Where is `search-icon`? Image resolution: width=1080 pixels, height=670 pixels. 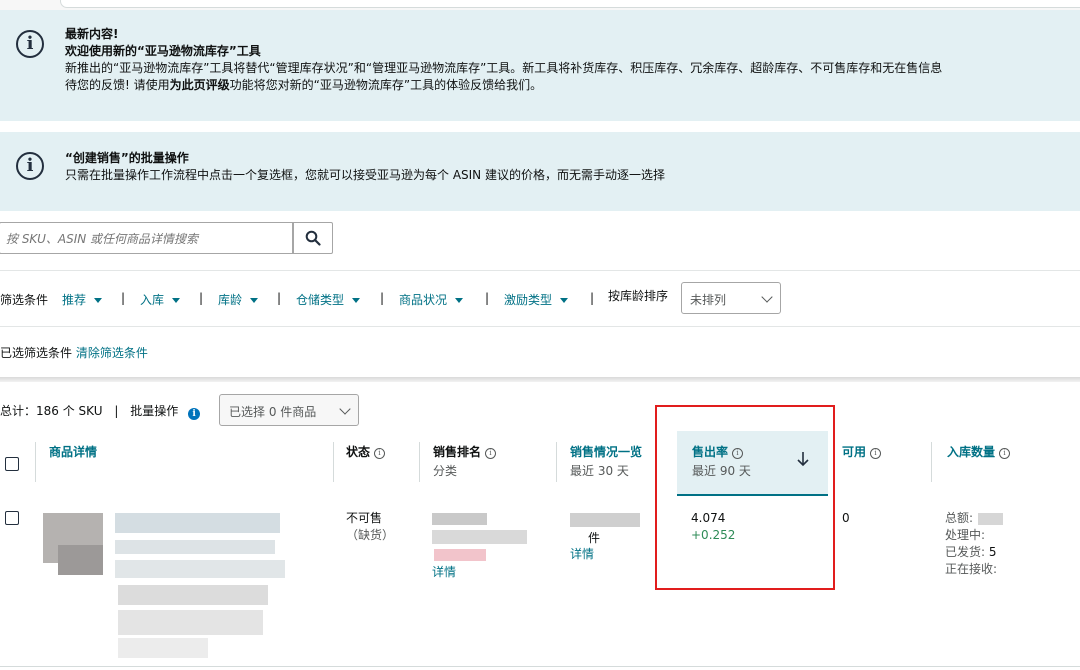
search-icon is located at coordinates (313, 238).